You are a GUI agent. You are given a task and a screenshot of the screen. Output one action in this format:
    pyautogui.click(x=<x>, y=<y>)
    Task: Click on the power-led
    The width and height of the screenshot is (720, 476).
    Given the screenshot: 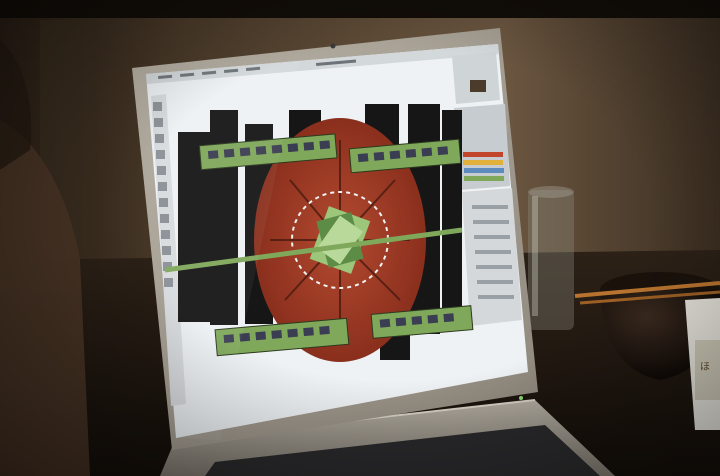 What is the action you would take?
    pyautogui.click(x=521, y=398)
    